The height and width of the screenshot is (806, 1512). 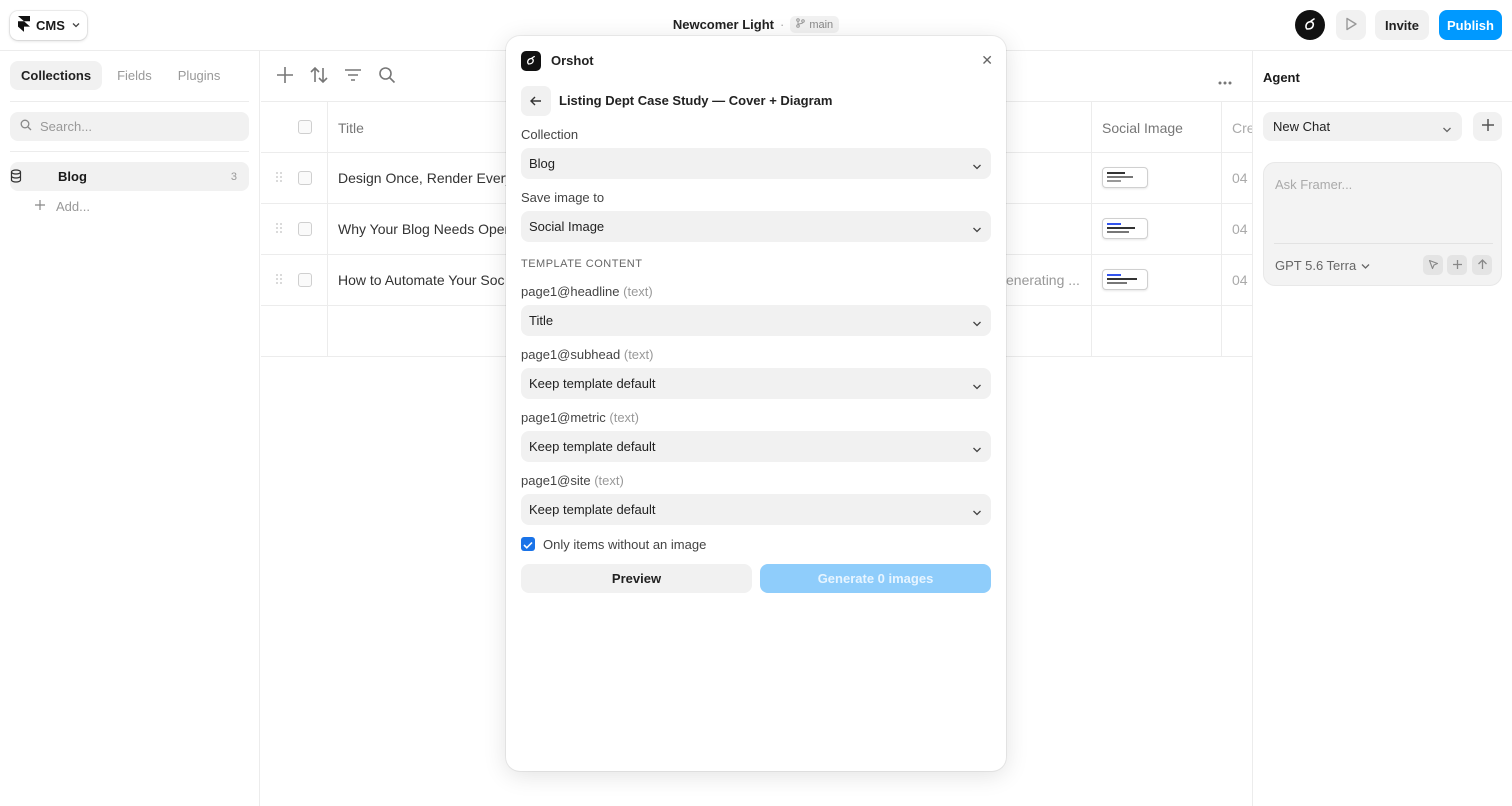 What do you see at coordinates (387, 76) in the screenshot?
I see `search-icon` at bounding box center [387, 76].